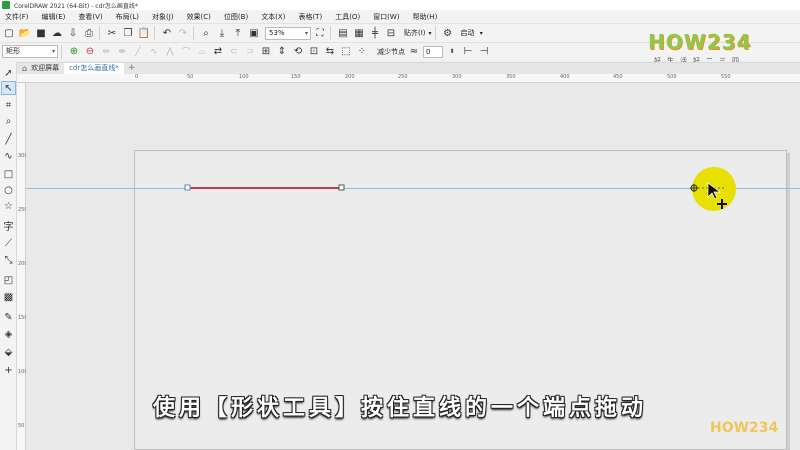 This screenshot has height=450, width=800. I want to click on menu-object: 对象(J), so click(163, 17).